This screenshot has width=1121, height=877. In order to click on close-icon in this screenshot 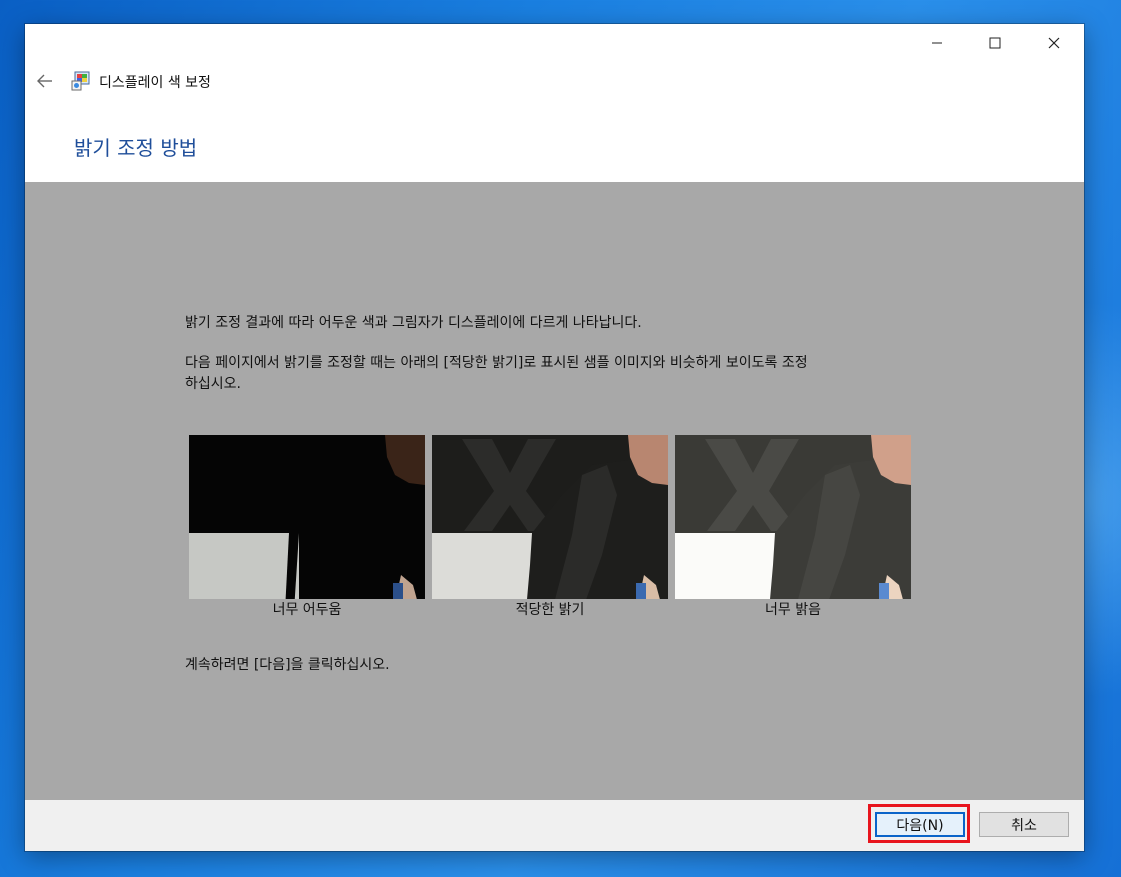, I will do `click(1054, 43)`.